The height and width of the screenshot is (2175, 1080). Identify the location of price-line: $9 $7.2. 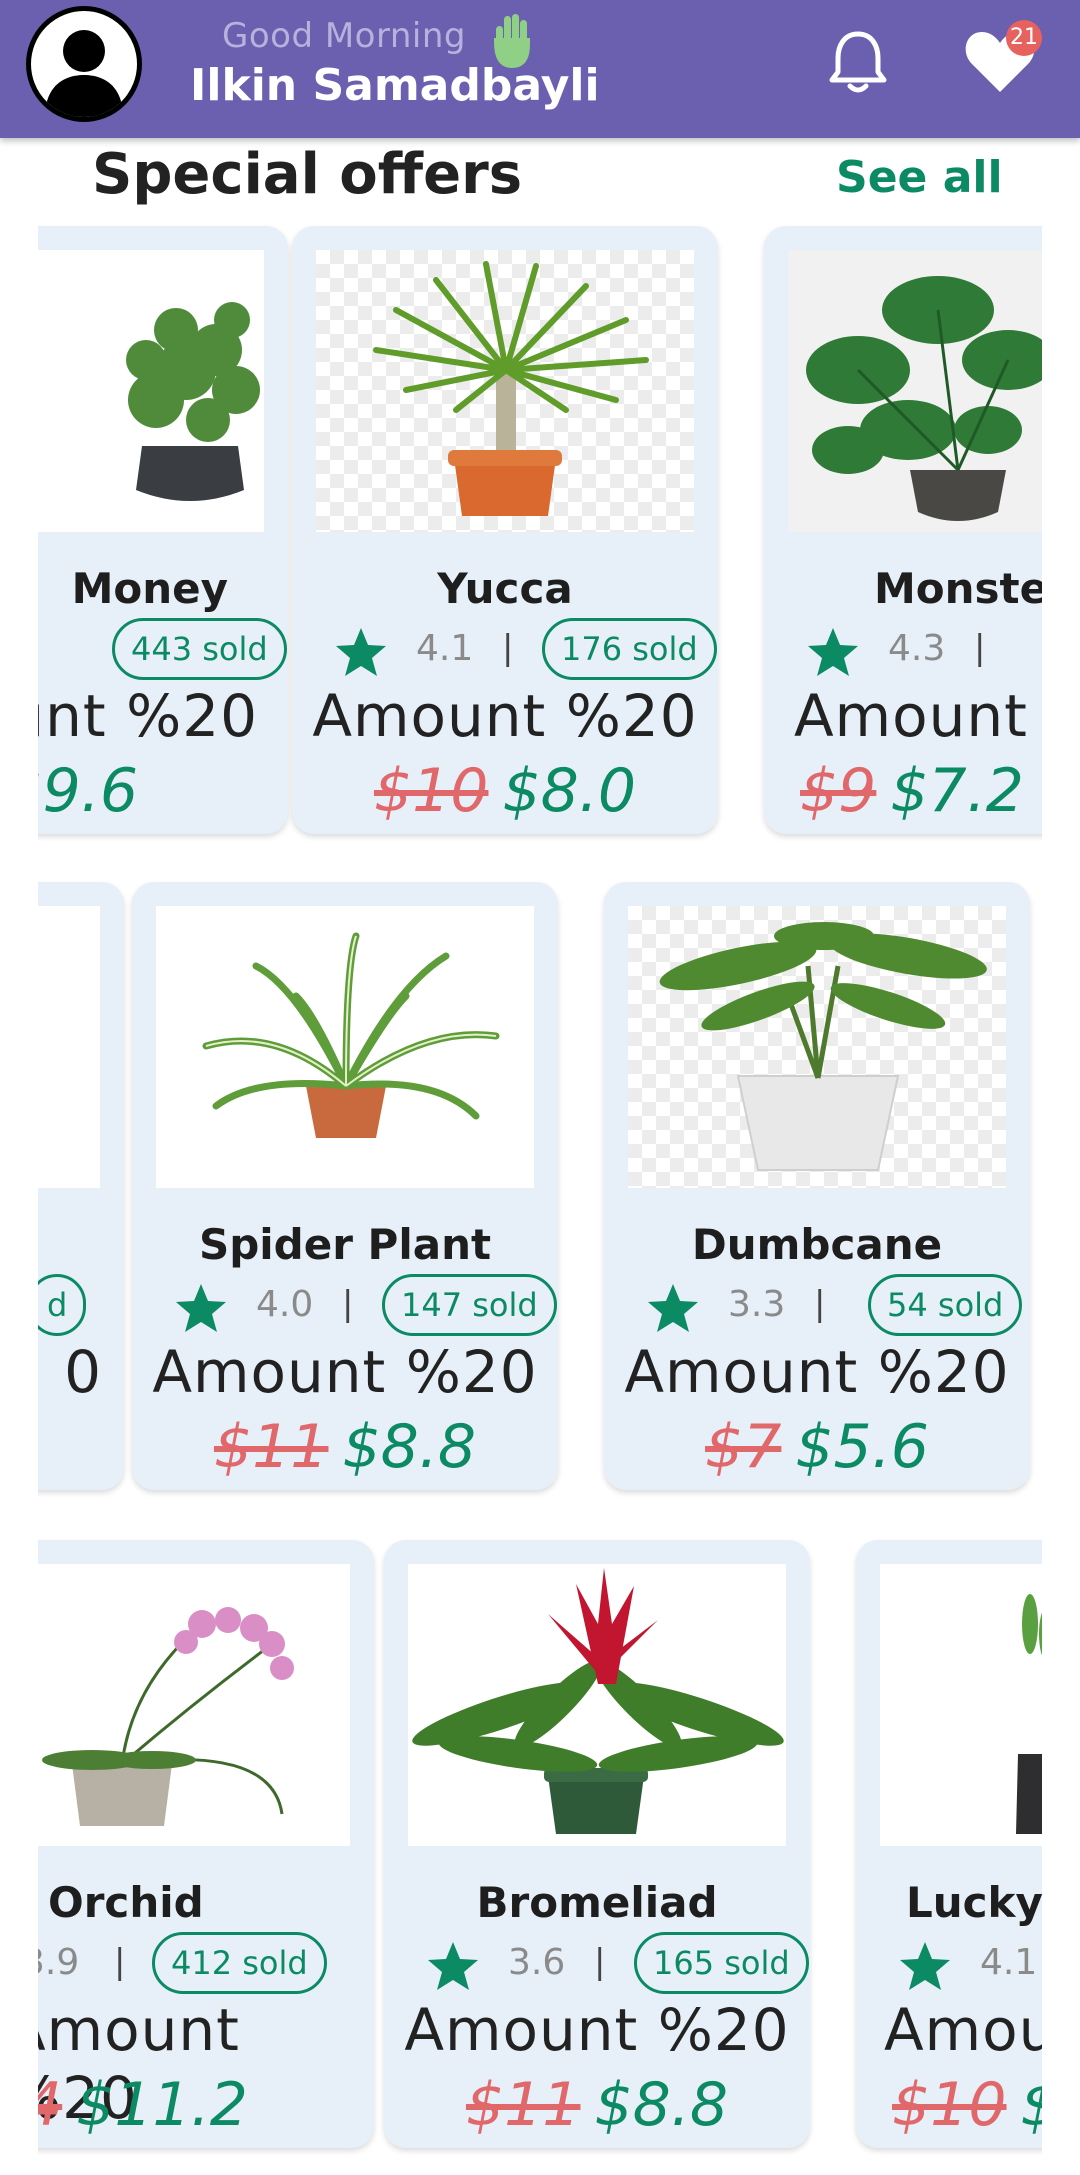
(903, 791).